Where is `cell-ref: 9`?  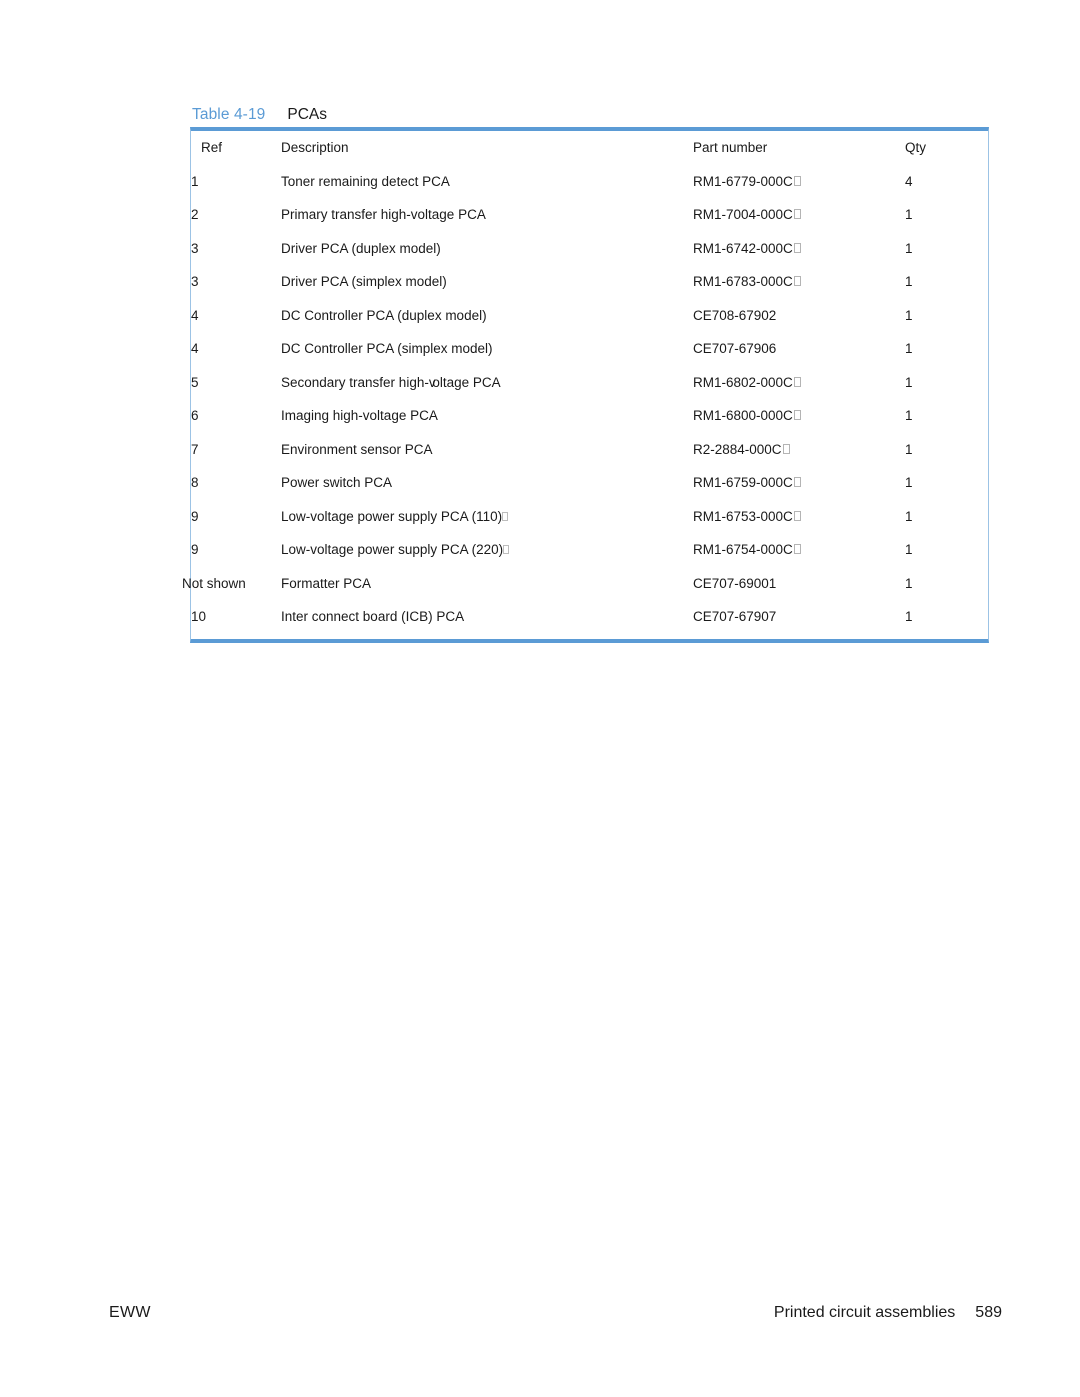 cell-ref: 9 is located at coordinates (236, 550).